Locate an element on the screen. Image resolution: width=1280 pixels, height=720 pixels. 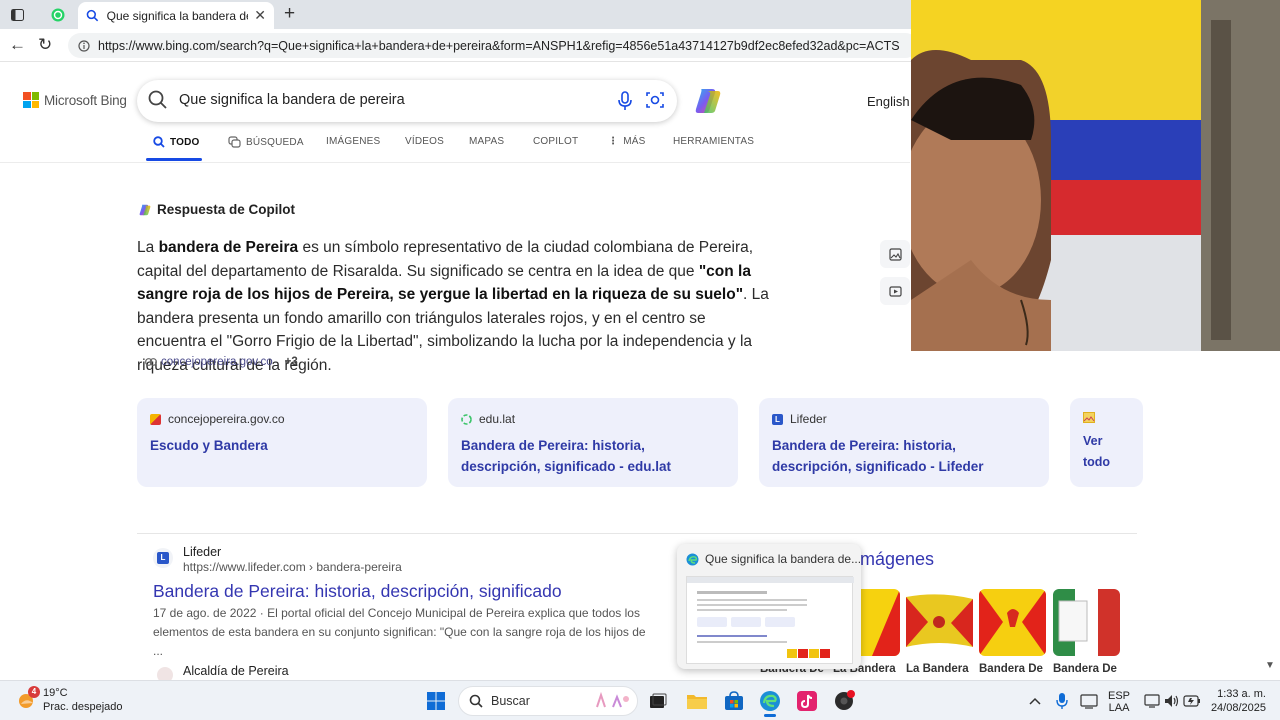
bing-logo: Microsoft Bing is located at coordinates (75, 100).